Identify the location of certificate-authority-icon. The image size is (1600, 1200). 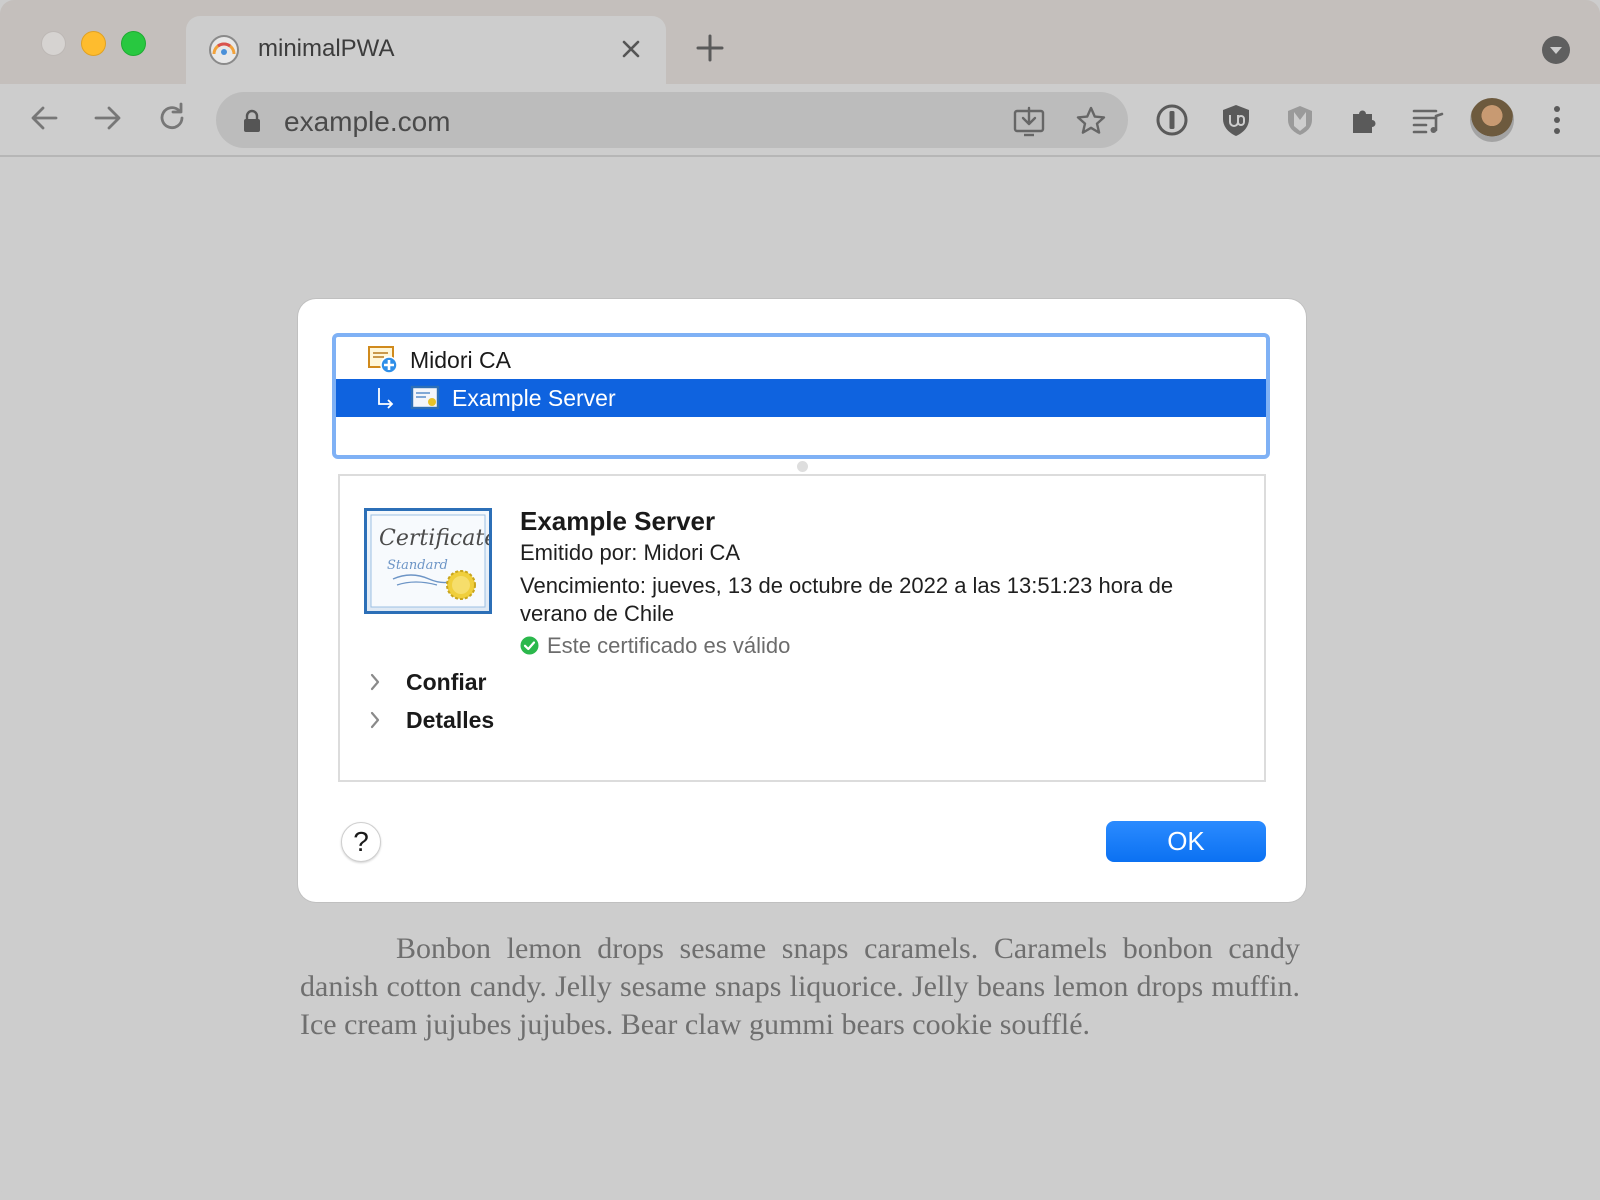
(383, 360).